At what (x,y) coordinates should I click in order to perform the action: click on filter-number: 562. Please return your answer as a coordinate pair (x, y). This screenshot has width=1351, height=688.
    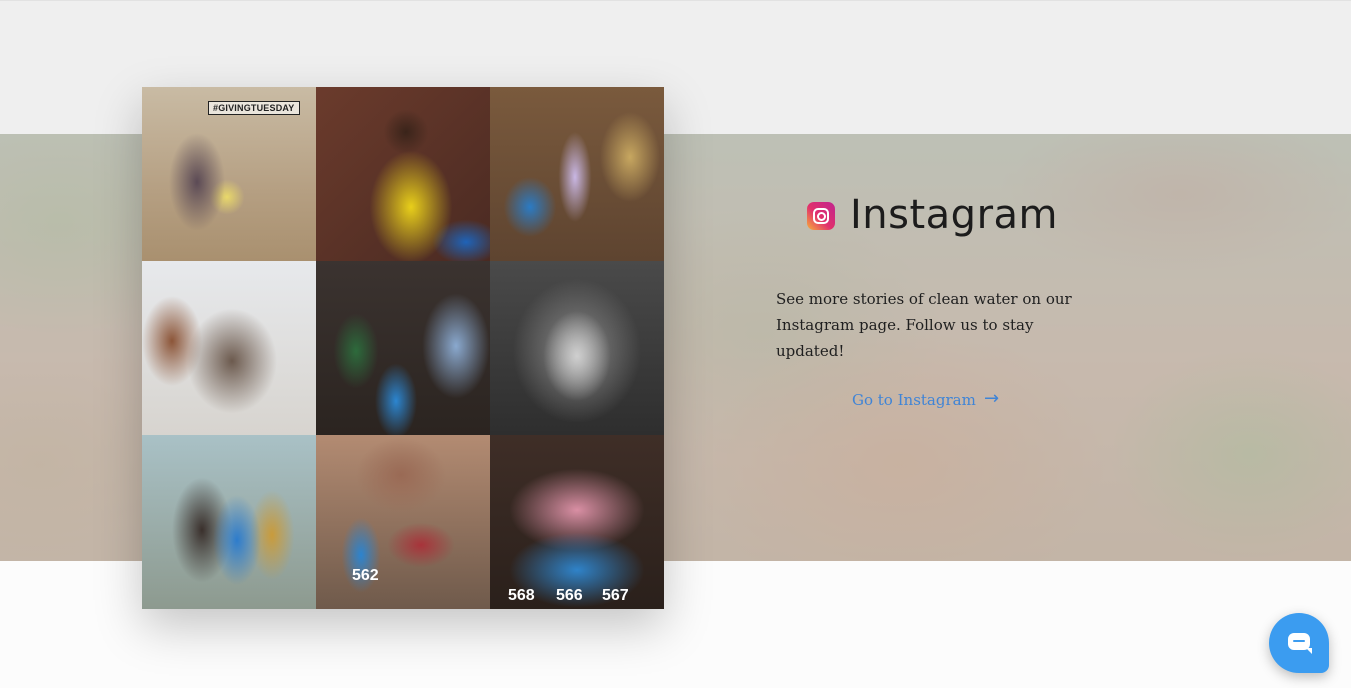
    Looking at the image, I should click on (365, 575).